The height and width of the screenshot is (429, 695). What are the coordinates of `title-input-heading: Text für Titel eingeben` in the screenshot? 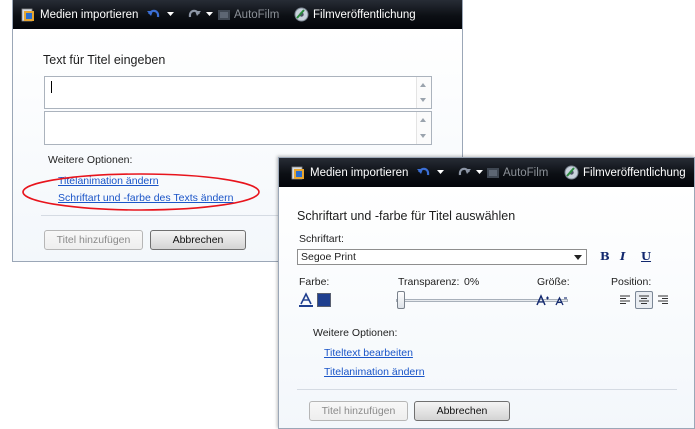 It's located at (104, 60).